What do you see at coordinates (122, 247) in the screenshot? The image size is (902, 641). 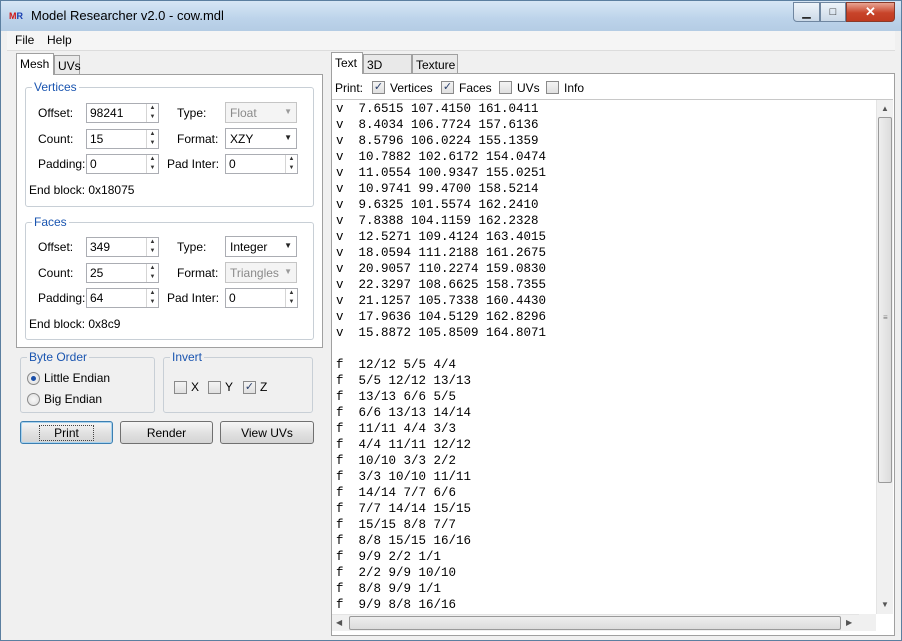 I see `faces-offset-input: 349 ▲ ▼` at bounding box center [122, 247].